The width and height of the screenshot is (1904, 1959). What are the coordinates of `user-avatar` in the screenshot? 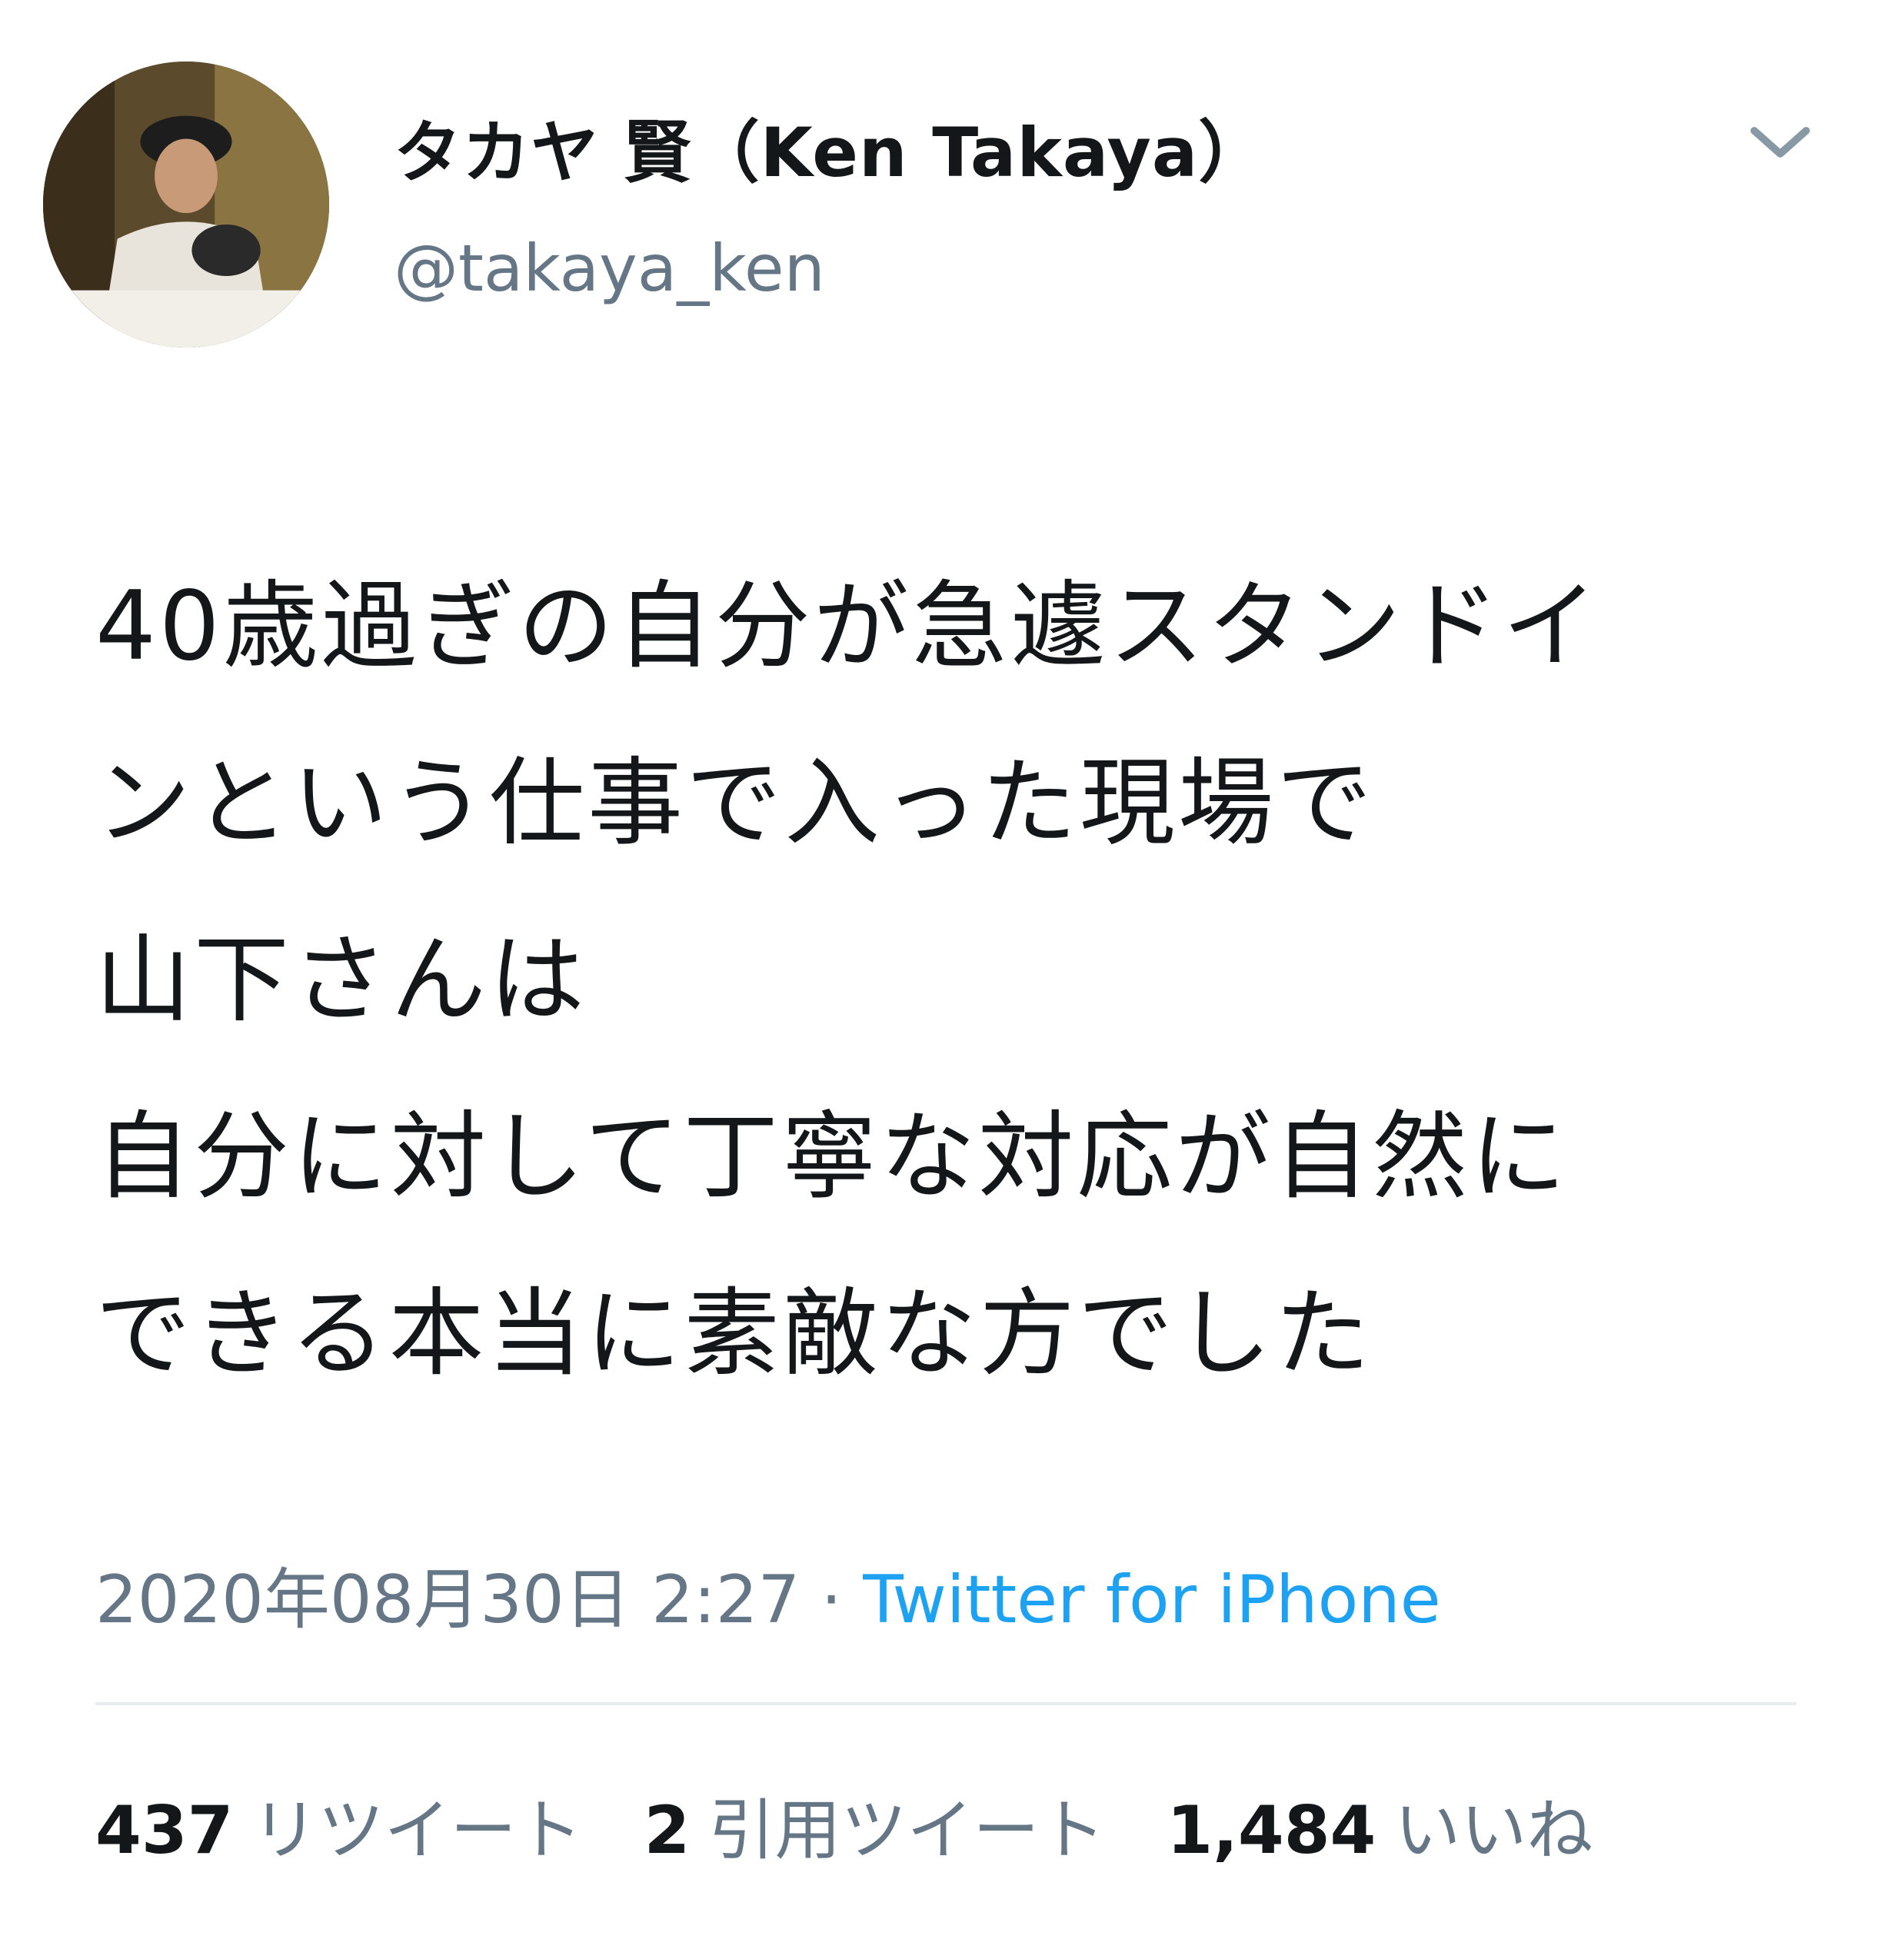 It's located at (186, 205).